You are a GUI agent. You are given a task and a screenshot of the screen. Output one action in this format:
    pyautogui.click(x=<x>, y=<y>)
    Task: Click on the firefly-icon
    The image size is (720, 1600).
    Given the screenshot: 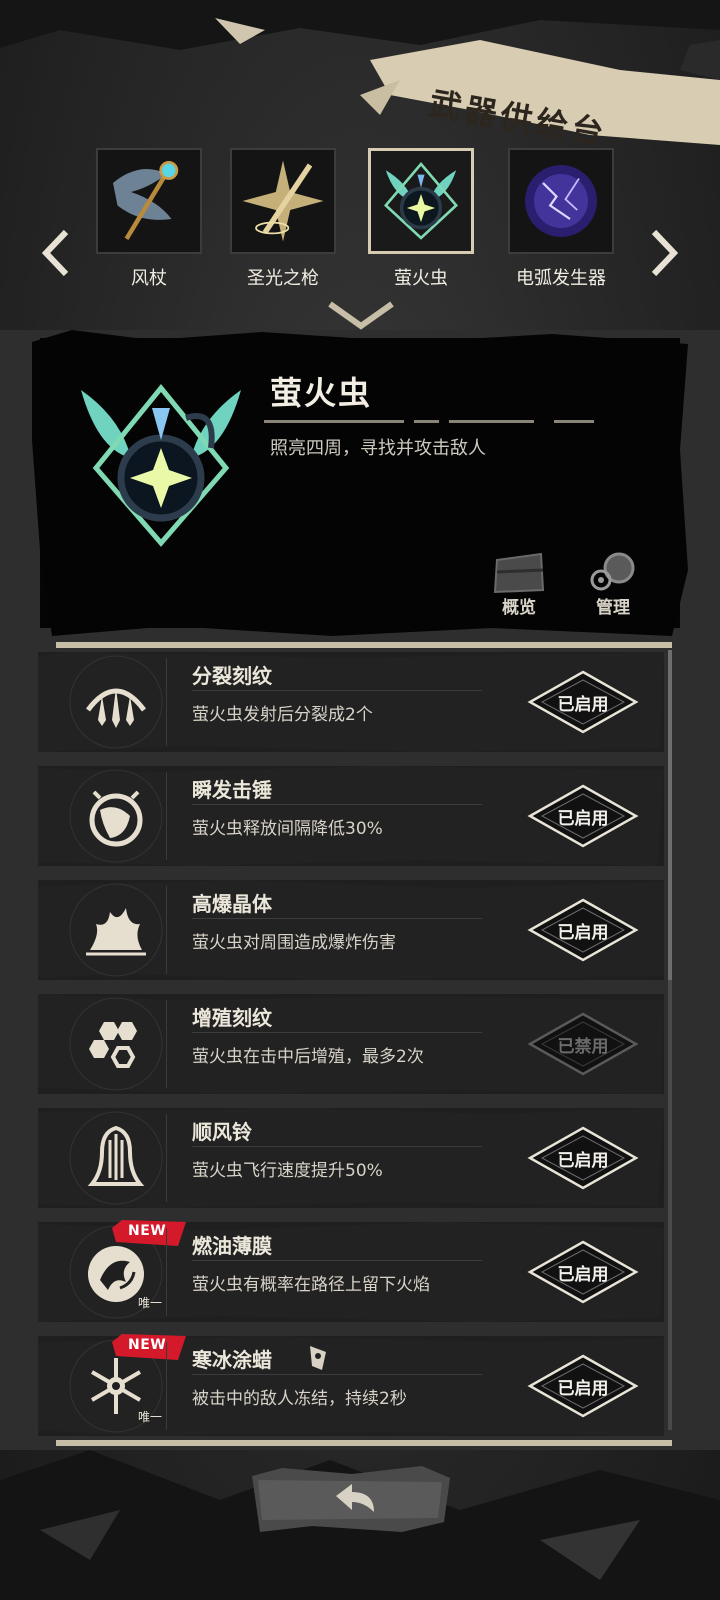 What is the action you would take?
    pyautogui.click(x=421, y=201)
    